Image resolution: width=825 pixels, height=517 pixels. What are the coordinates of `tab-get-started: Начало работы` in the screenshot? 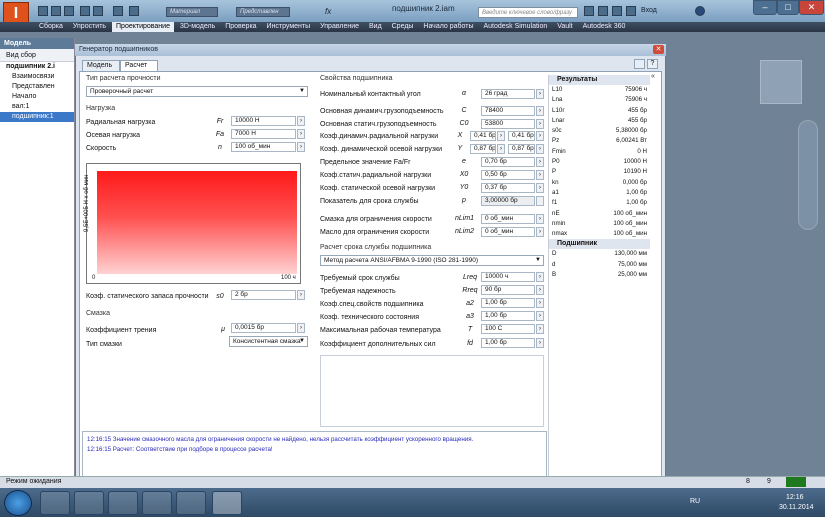 It's located at (448, 27).